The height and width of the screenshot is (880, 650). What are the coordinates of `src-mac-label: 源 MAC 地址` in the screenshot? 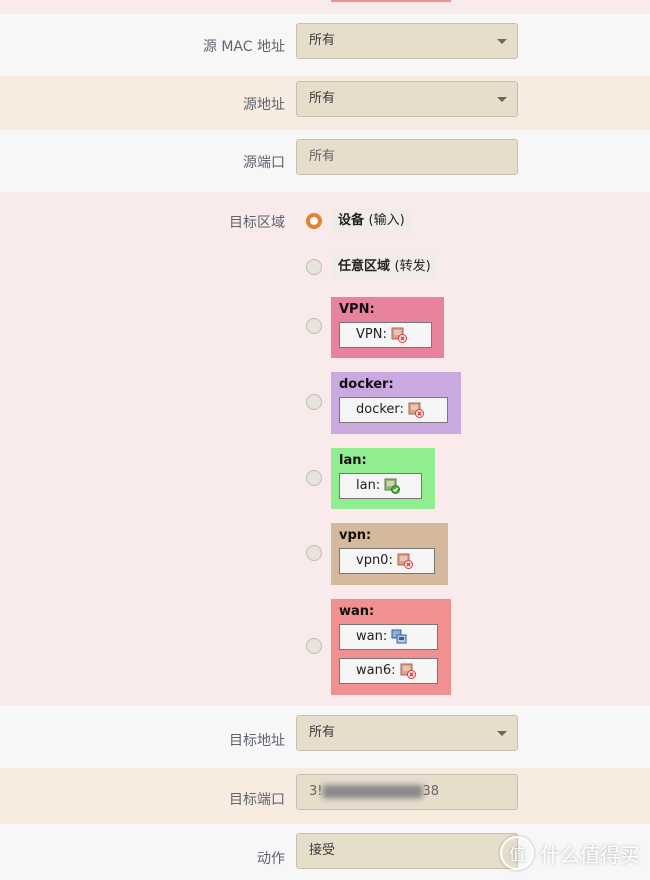 It's located at (243, 47).